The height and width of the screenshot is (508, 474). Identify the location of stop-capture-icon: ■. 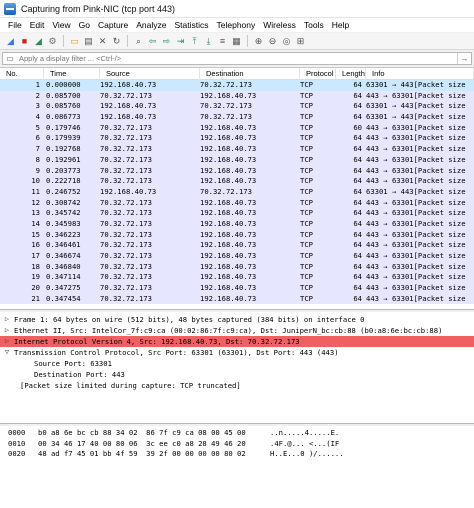
(24, 41).